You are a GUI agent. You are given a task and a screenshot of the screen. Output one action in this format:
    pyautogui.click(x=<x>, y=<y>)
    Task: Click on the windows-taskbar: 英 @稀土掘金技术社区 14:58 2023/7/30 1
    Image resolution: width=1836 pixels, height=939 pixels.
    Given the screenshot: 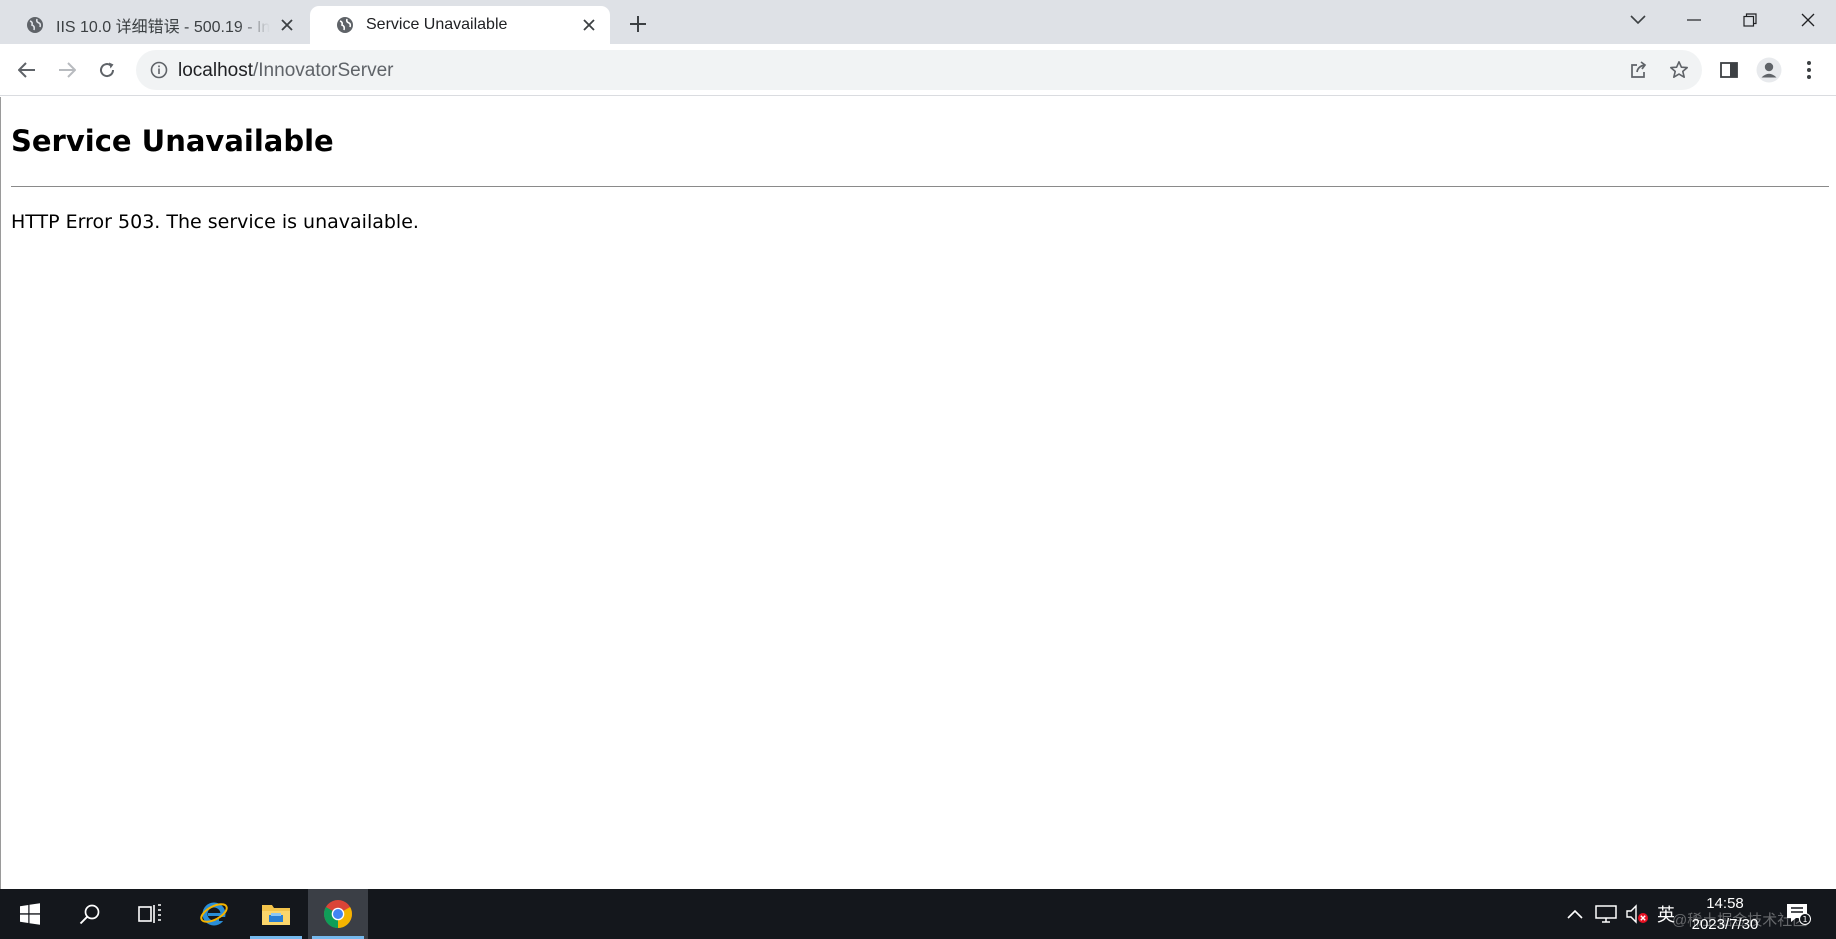 What is the action you would take?
    pyautogui.click(x=918, y=914)
    